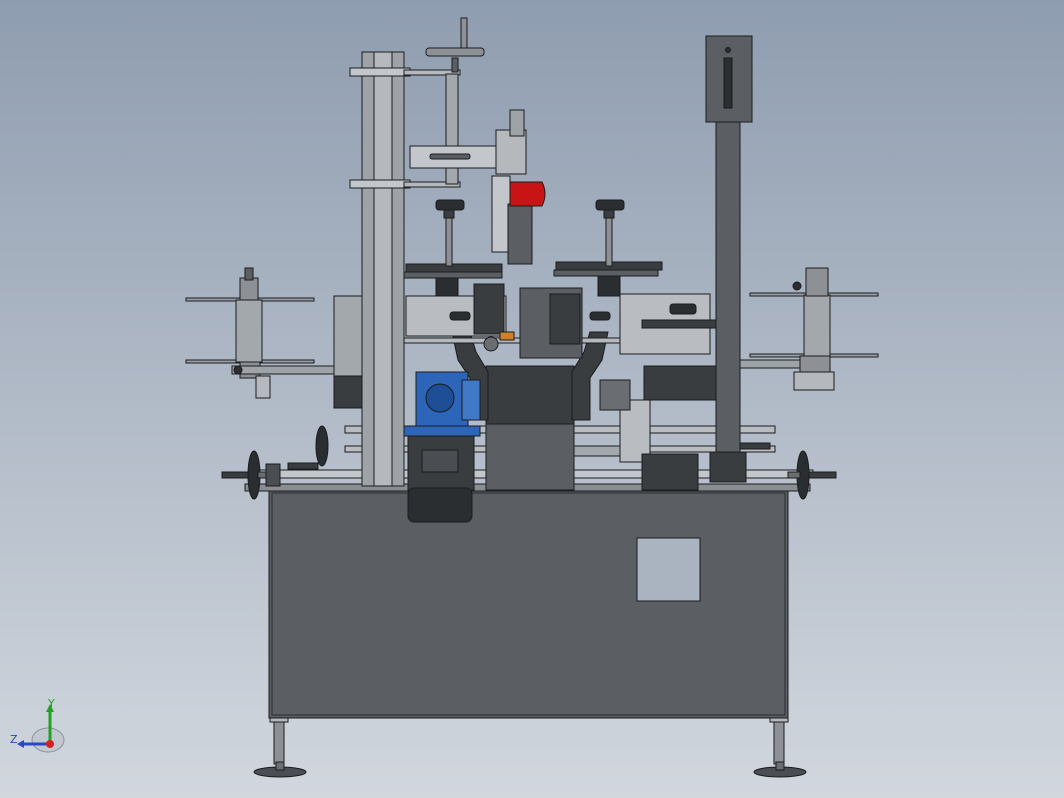  Describe the element at coordinates (441, 479) in the screenshot. I see `drive-motor` at that location.